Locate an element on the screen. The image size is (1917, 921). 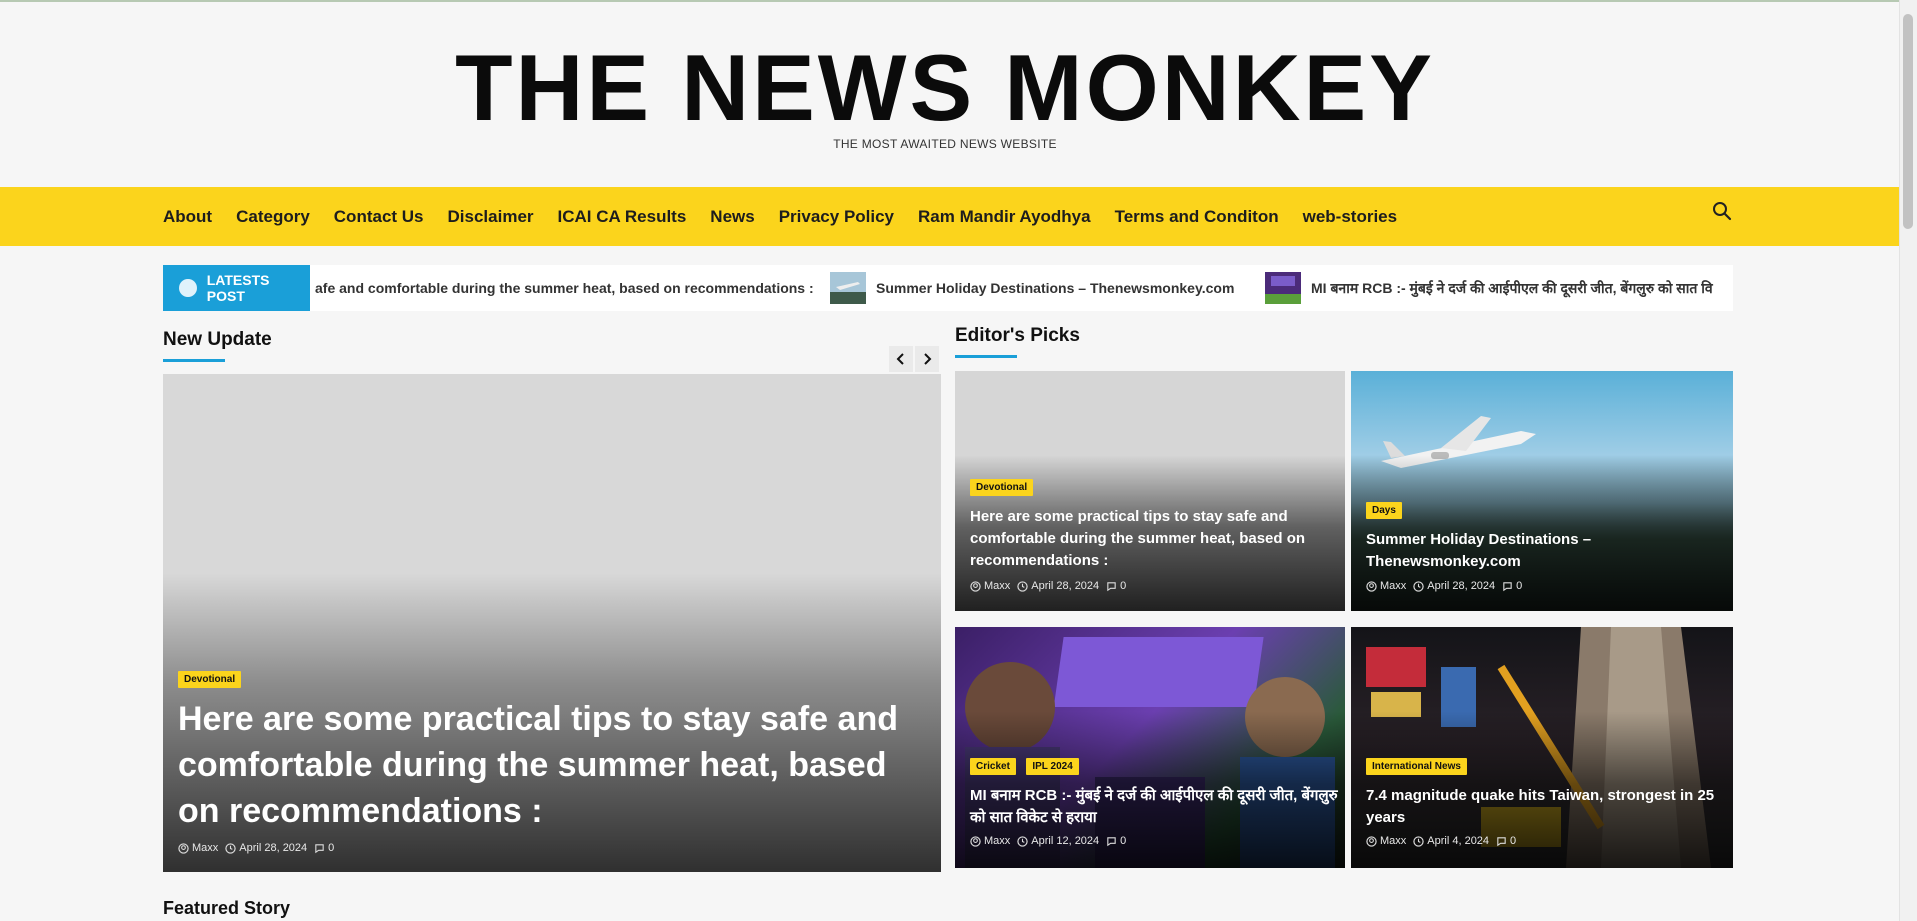
chevron-left-icon is located at coordinates (900, 359).